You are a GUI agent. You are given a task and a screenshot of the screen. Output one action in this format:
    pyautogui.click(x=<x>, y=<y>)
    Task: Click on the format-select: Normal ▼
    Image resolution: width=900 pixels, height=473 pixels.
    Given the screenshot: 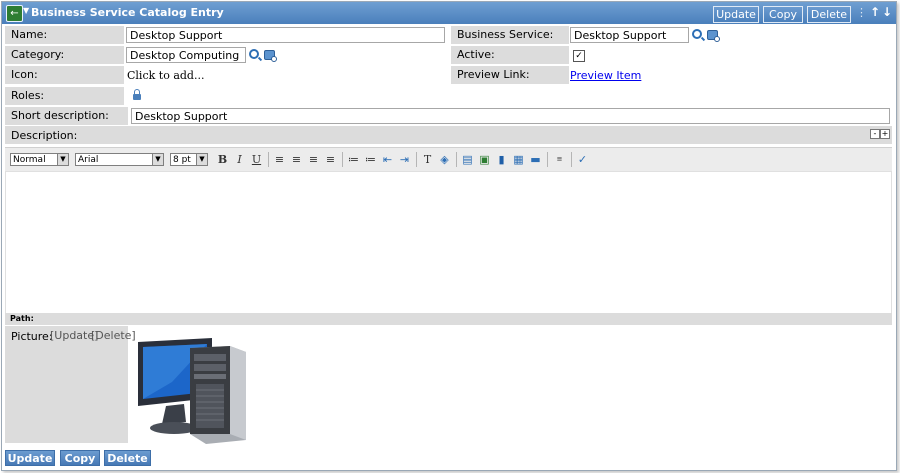 What is the action you would take?
    pyautogui.click(x=39, y=159)
    